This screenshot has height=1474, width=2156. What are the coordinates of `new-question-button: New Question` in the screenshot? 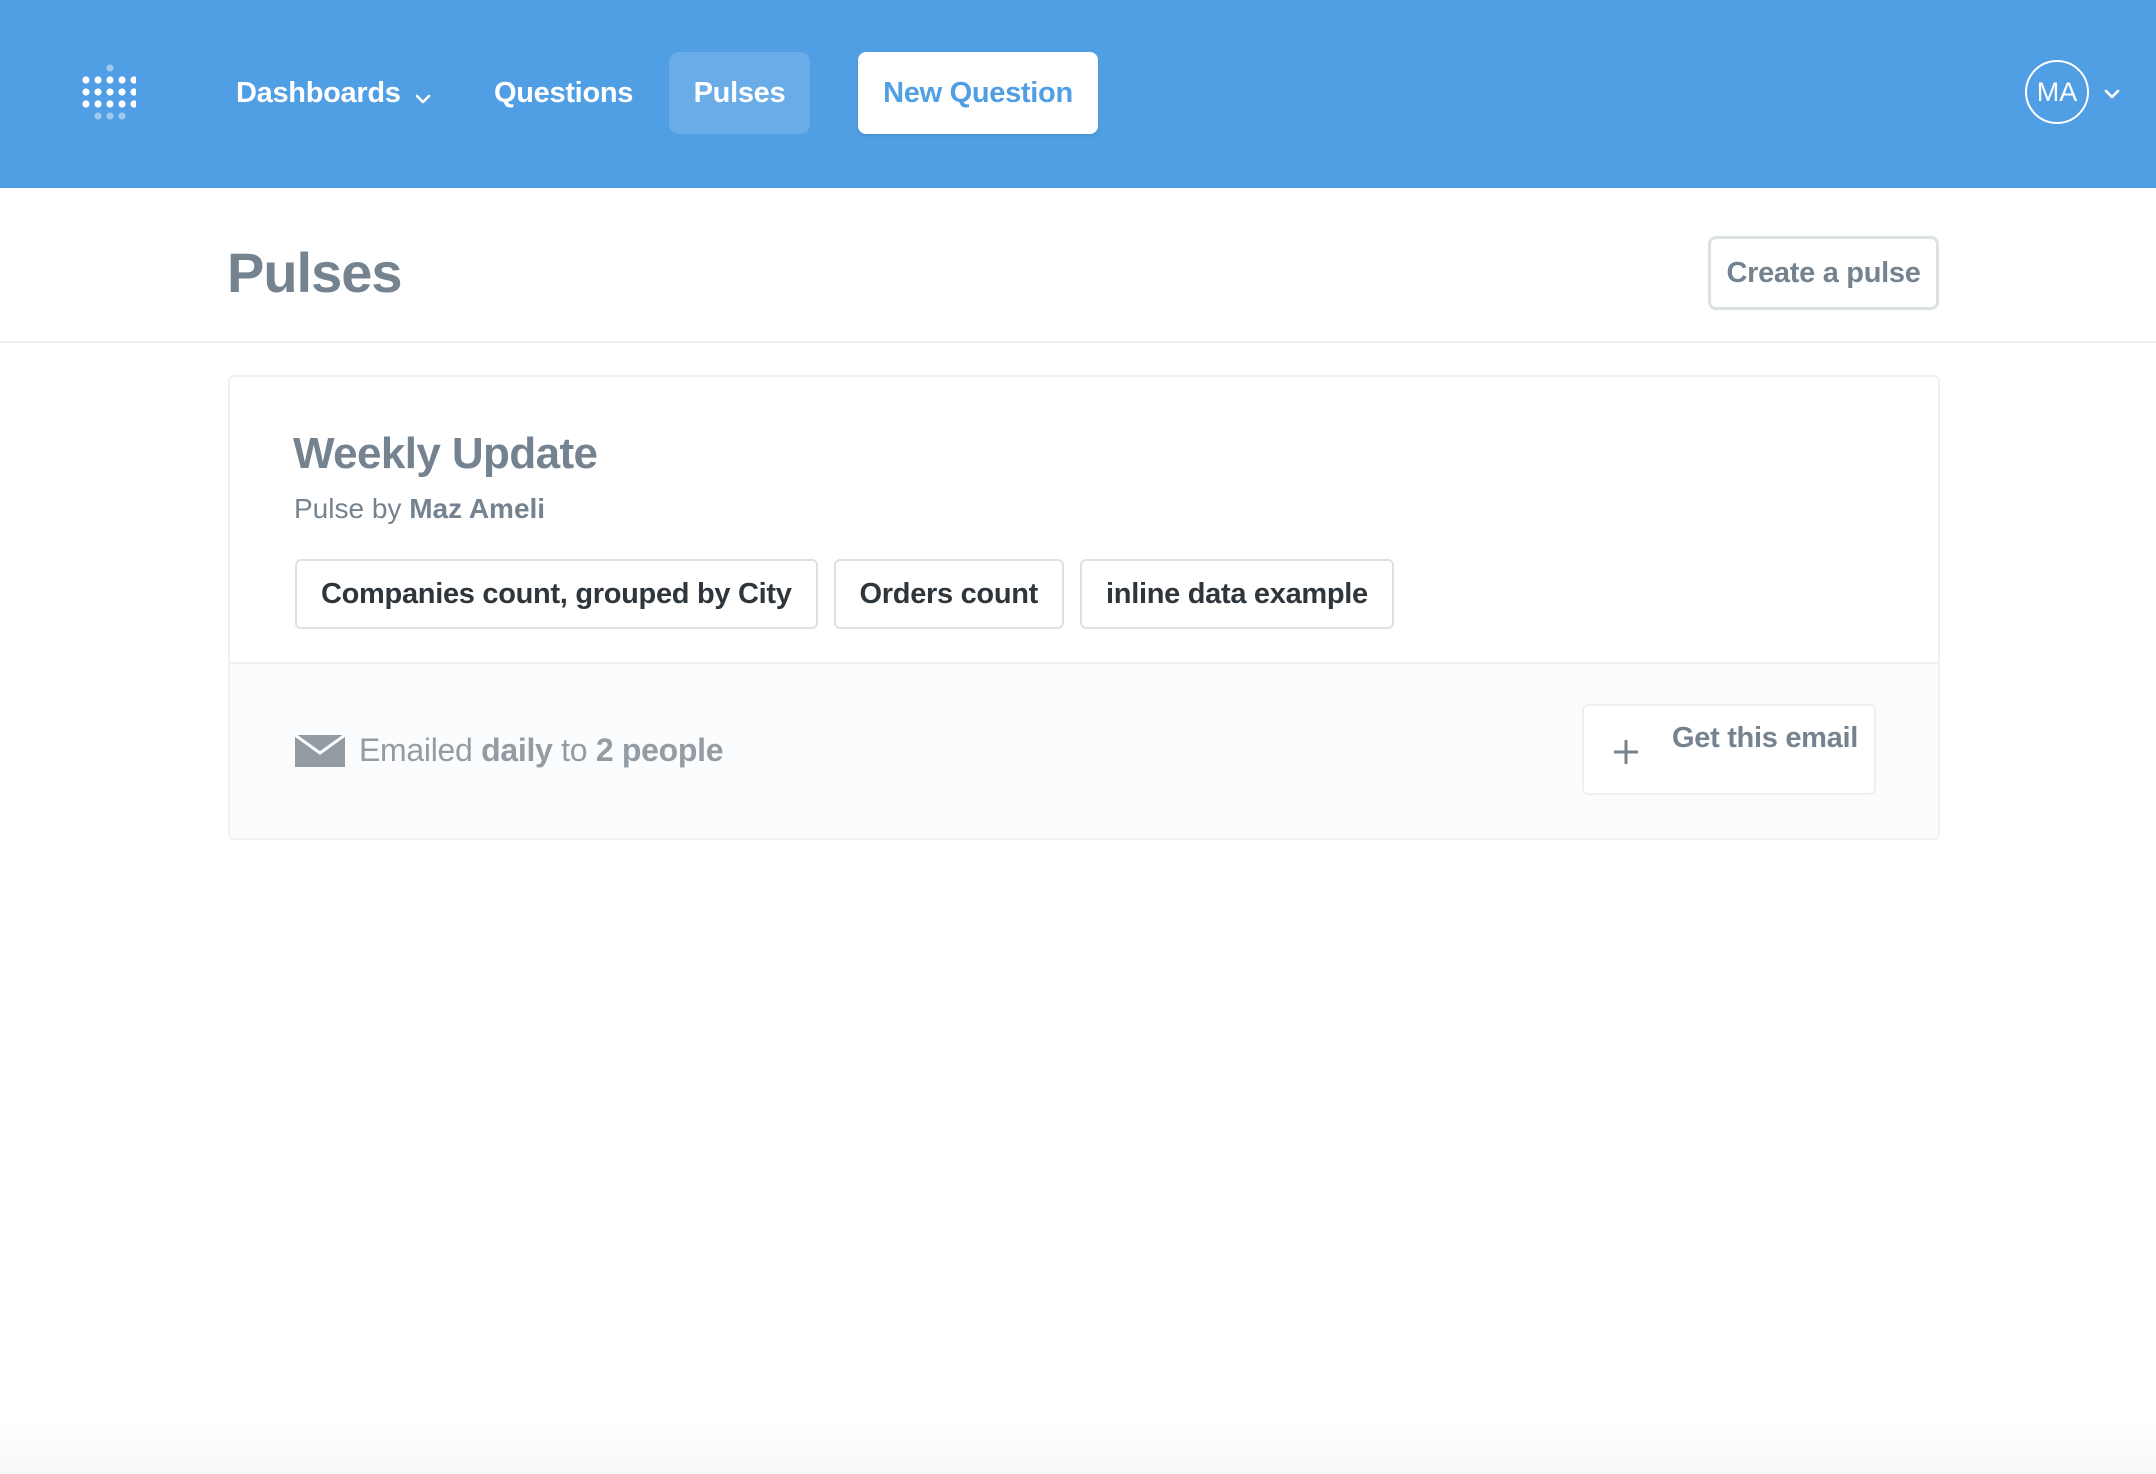 It's located at (978, 93).